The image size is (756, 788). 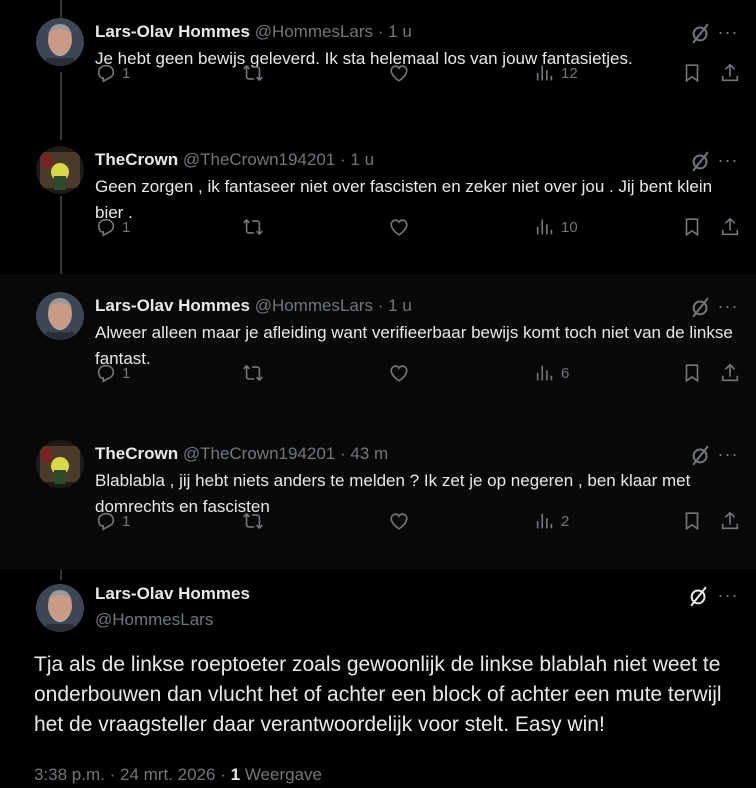 I want to click on view-count: 6, so click(x=565, y=373).